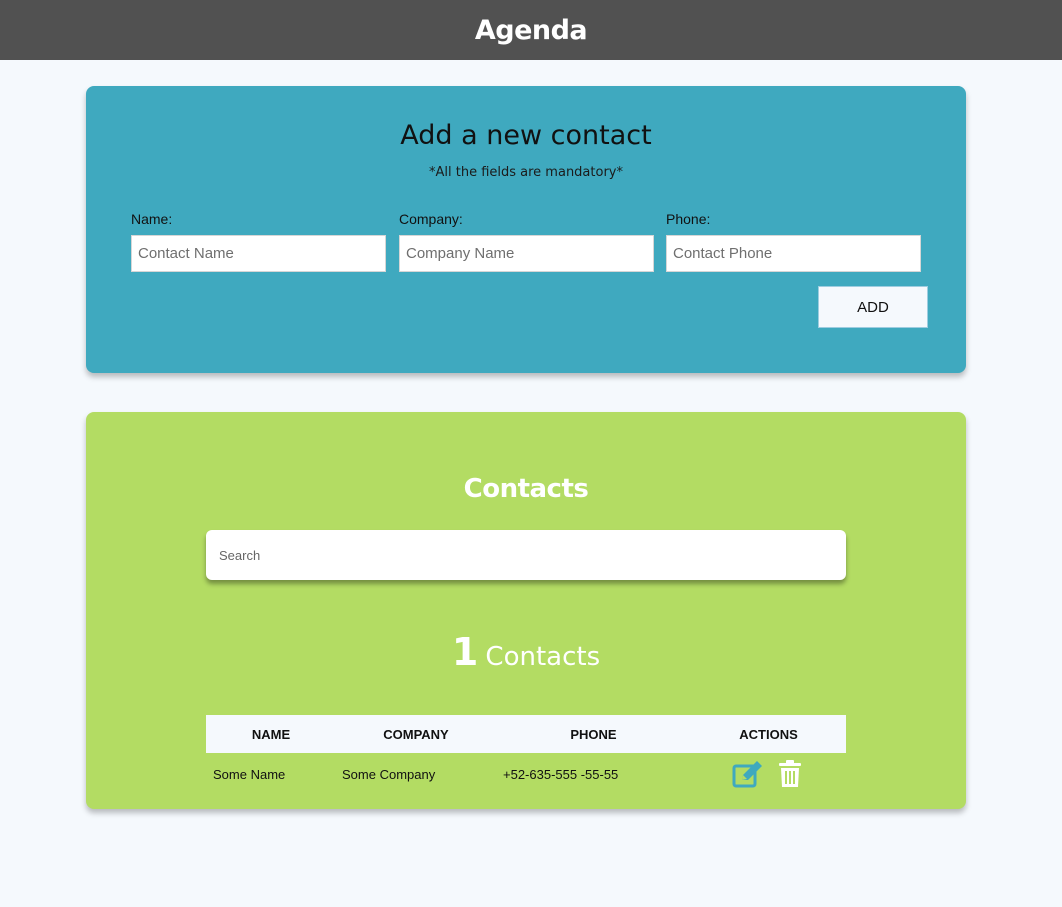  I want to click on row-name: Some Name, so click(249, 774).